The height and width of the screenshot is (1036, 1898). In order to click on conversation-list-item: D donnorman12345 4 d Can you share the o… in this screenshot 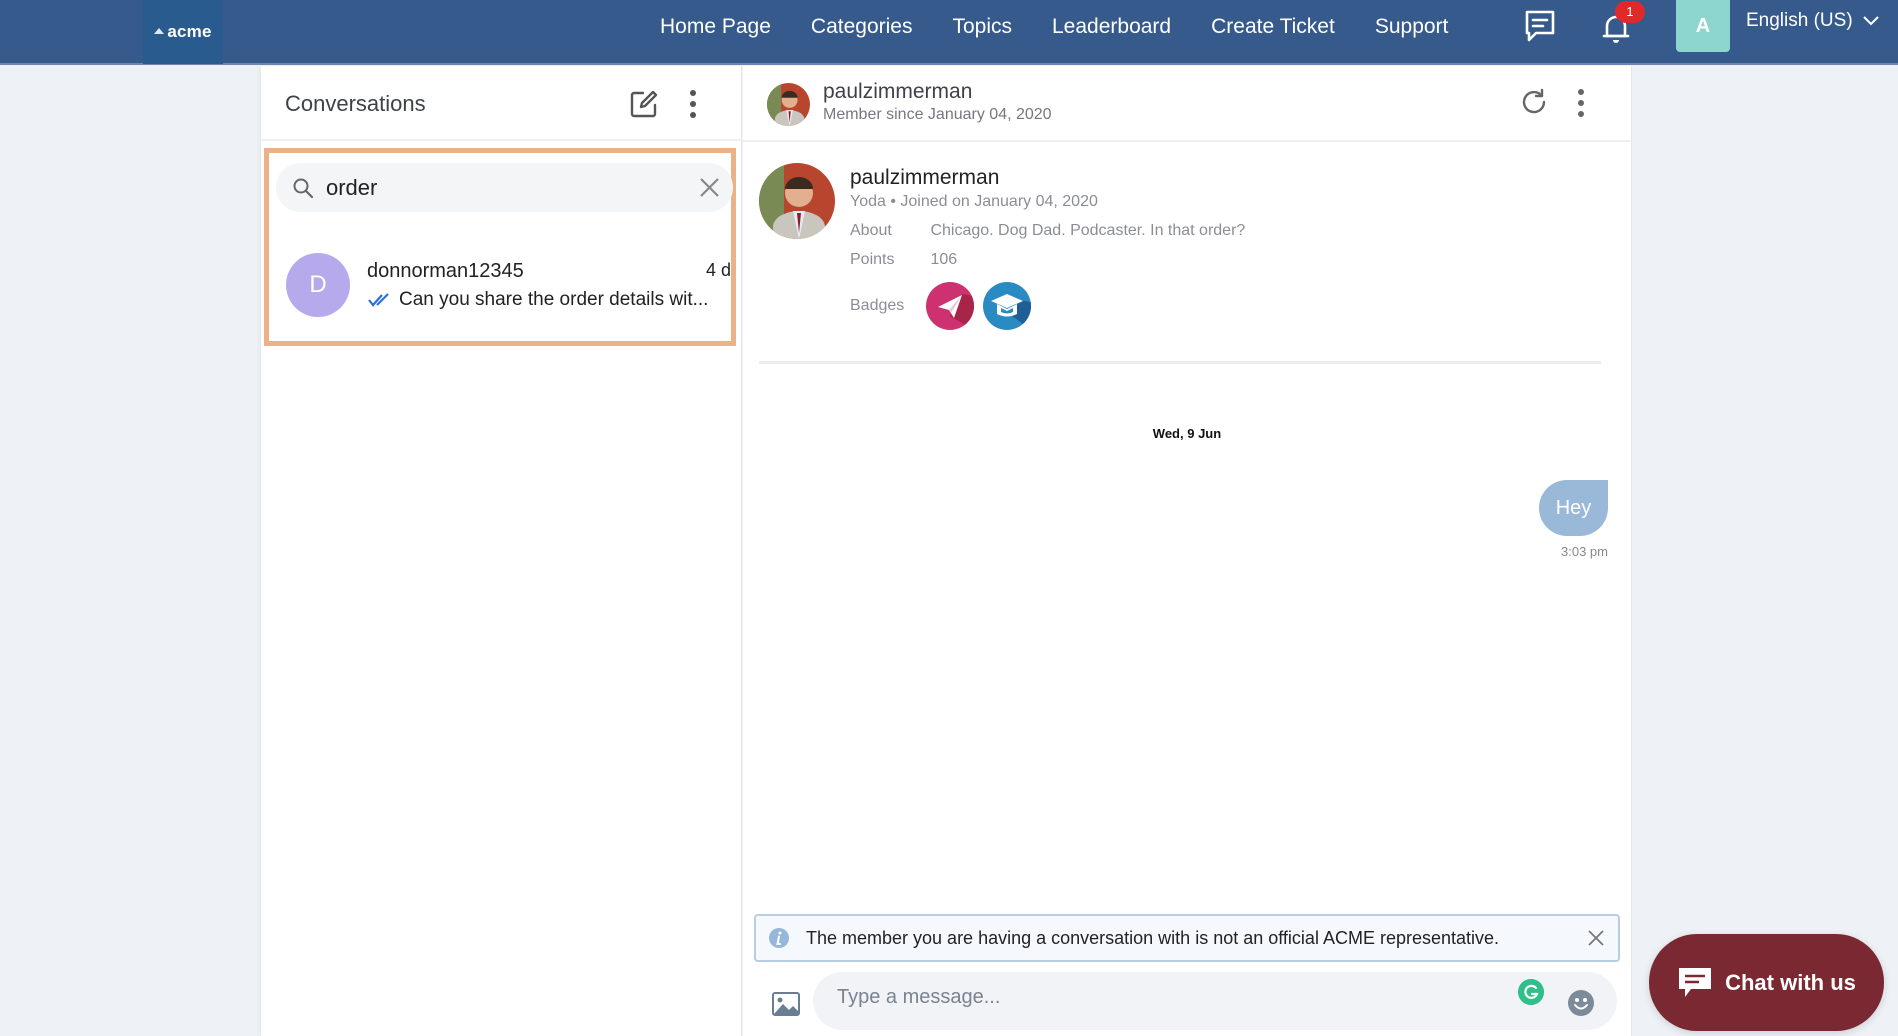, I will do `click(502, 285)`.